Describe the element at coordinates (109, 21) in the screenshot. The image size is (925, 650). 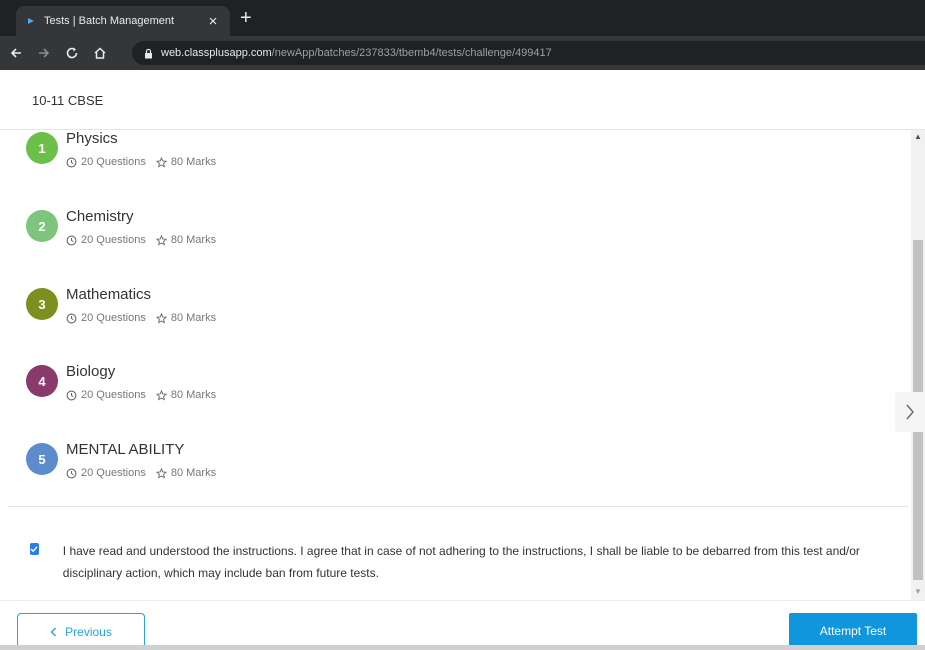
I see `tab-title: Tests | Batch Management` at that location.